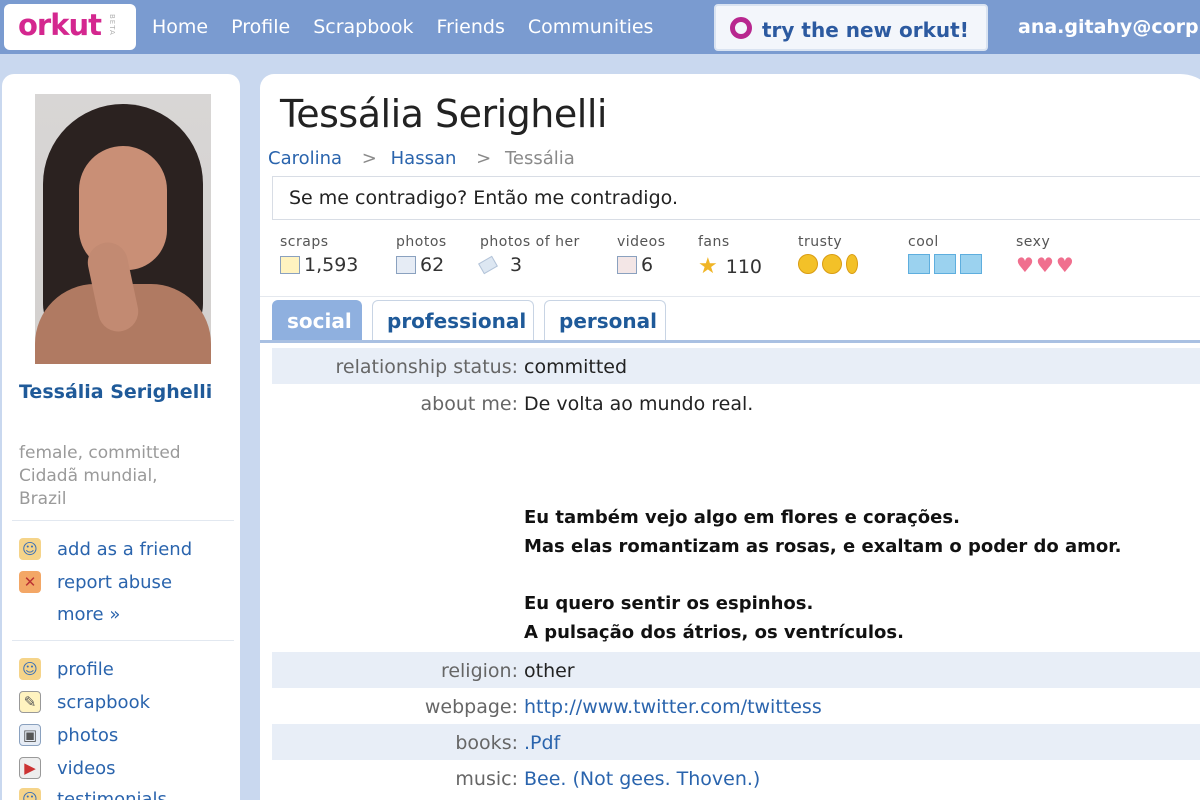 The width and height of the screenshot is (1200, 800). I want to click on webpage-link: http://www.twitter.com/twittess, so click(673, 707).